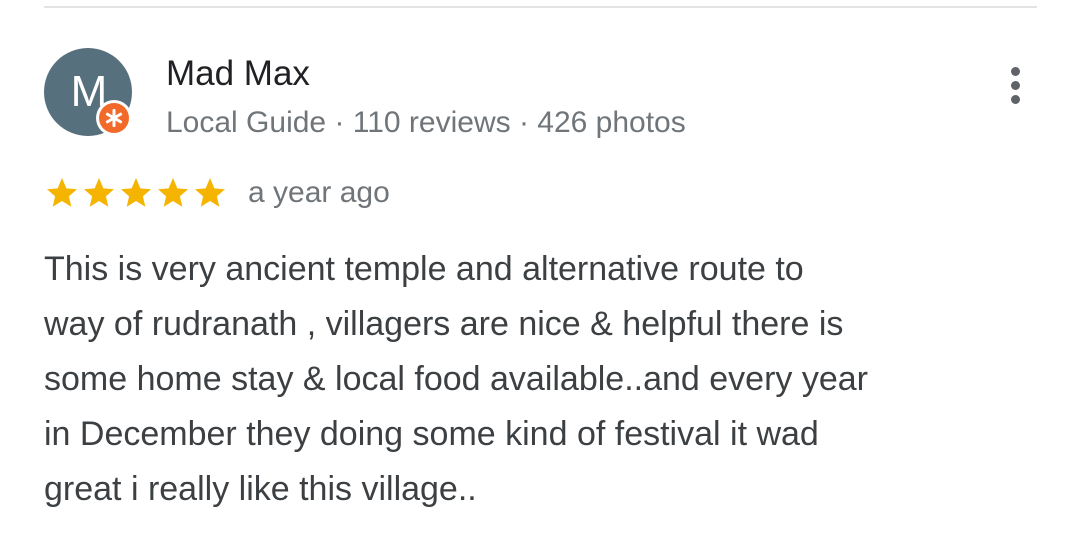  What do you see at coordinates (114, 118) in the screenshot?
I see `local-guide-badge-icon` at bounding box center [114, 118].